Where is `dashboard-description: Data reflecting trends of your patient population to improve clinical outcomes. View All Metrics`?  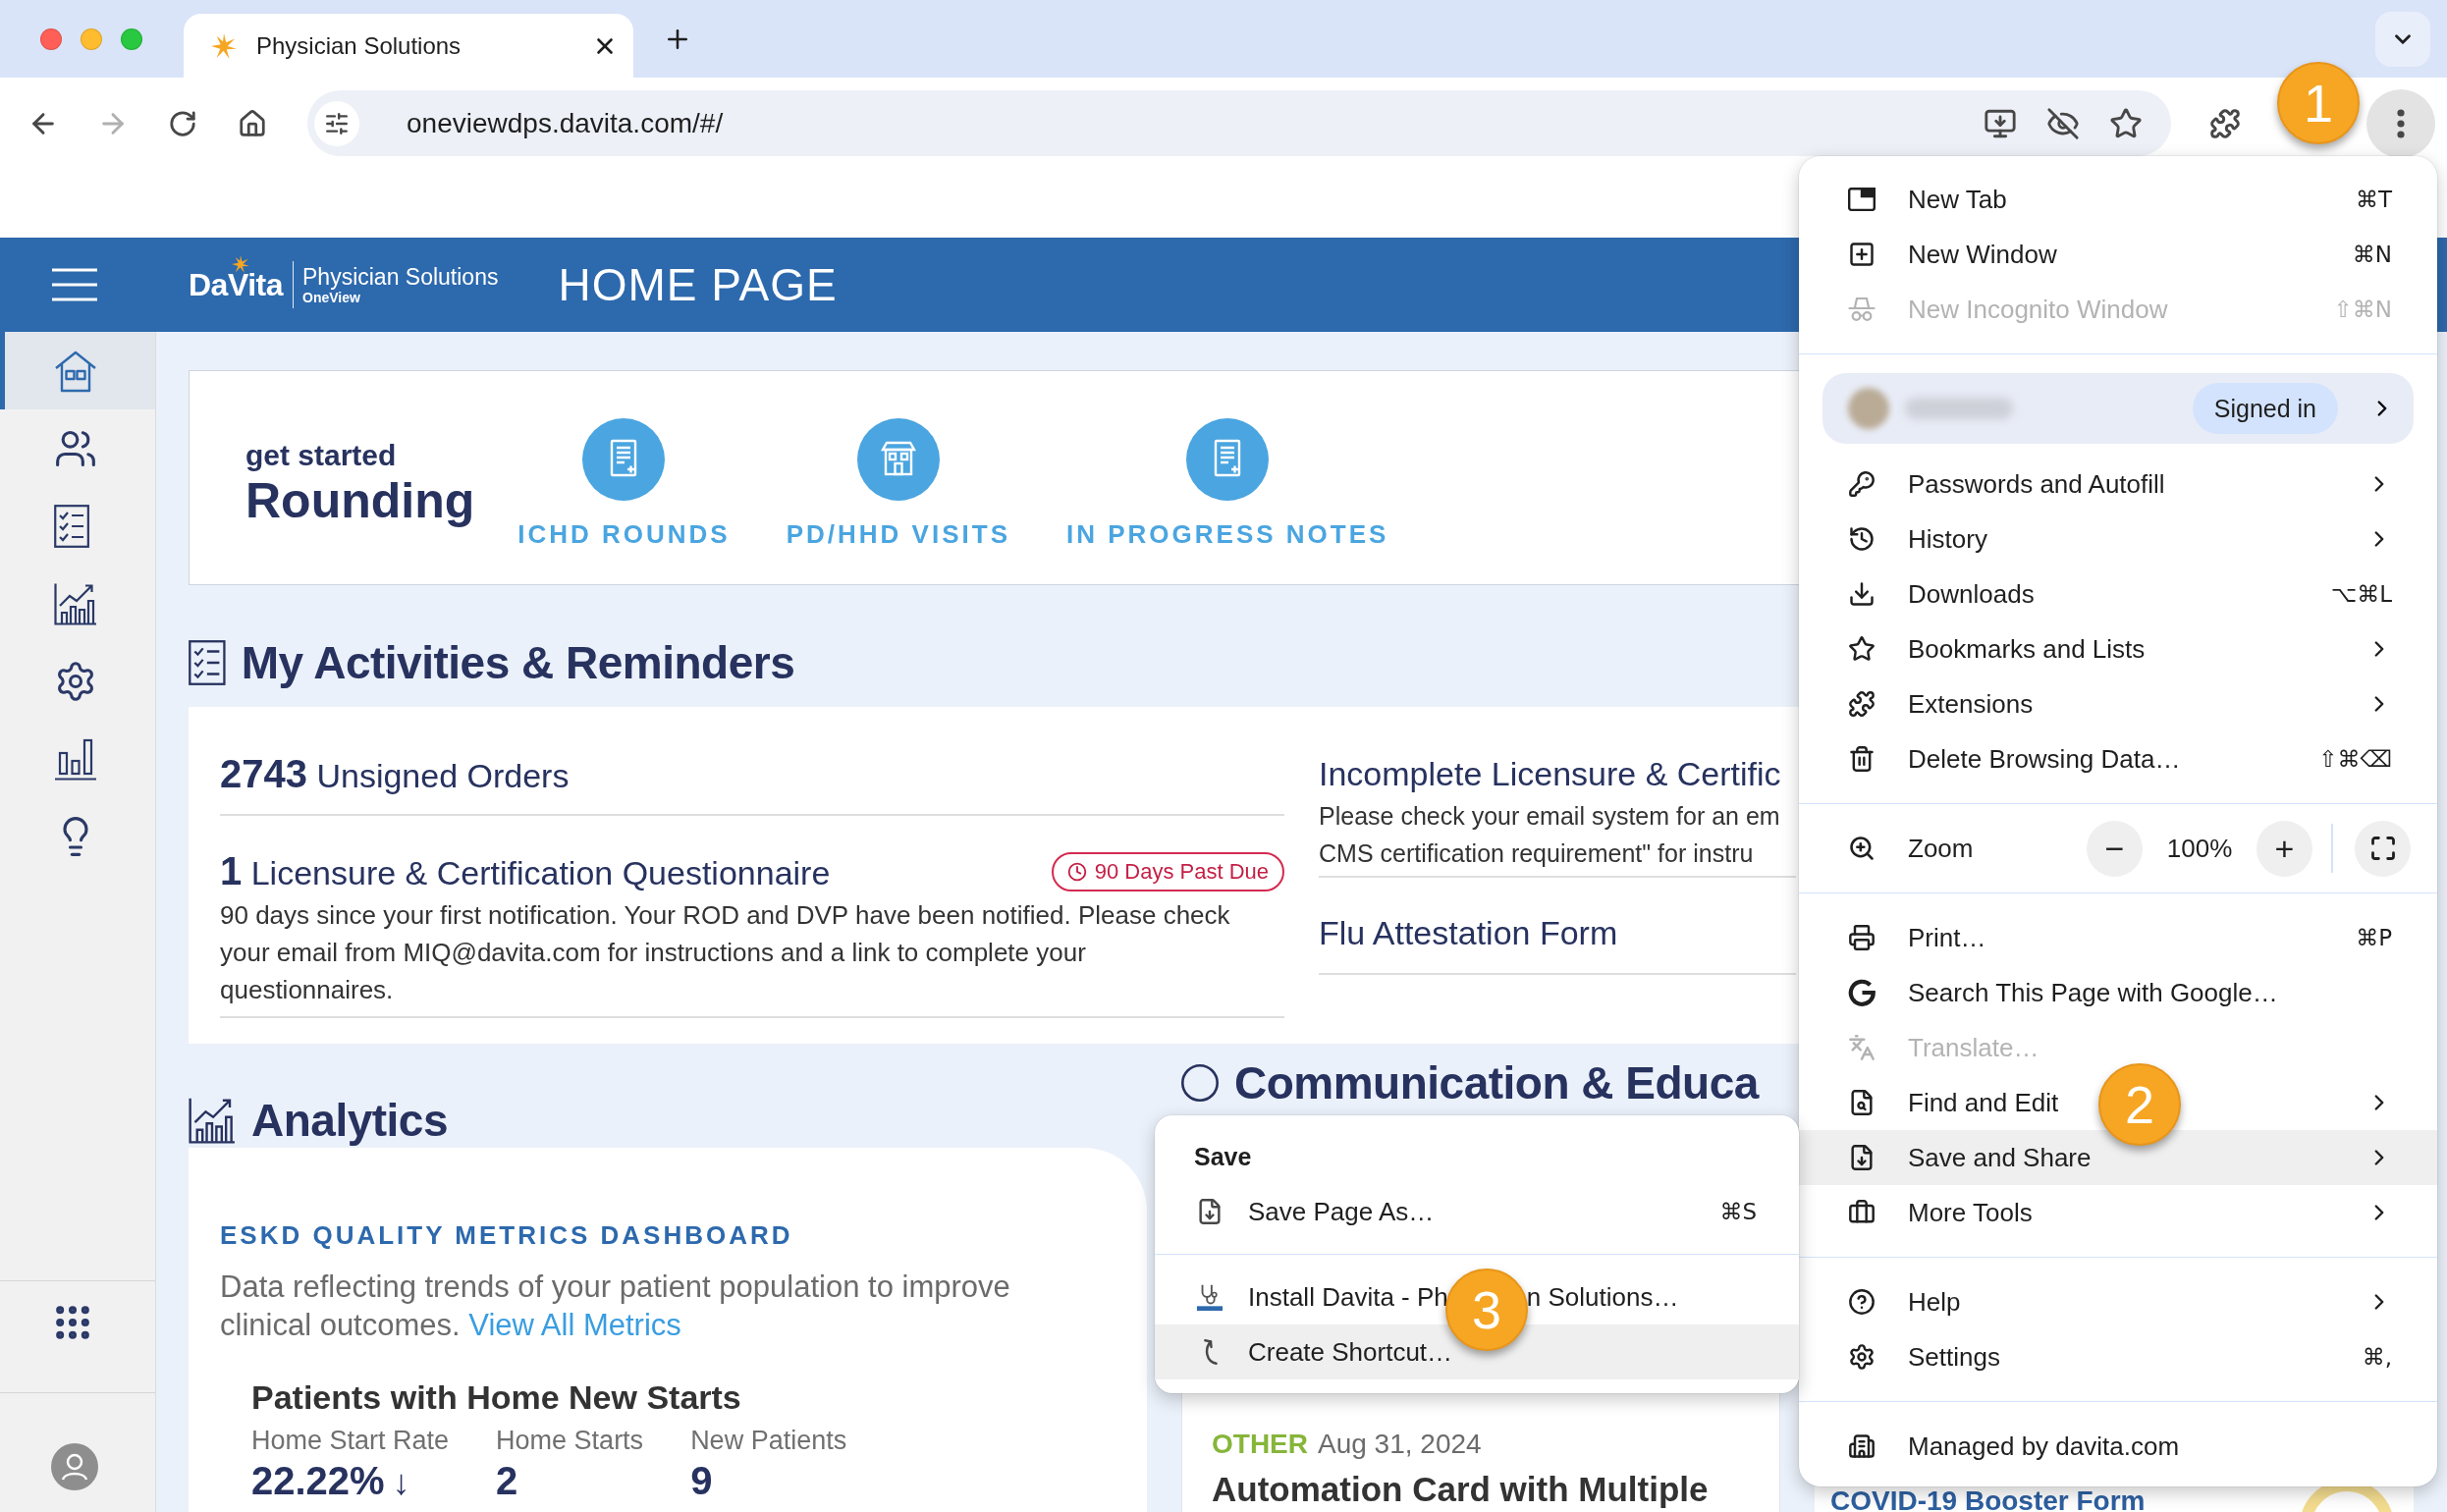
dashboard-description: Data reflecting trends of your patient population to improve clinical outcomes. View All Metrics is located at coordinates (615, 1307).